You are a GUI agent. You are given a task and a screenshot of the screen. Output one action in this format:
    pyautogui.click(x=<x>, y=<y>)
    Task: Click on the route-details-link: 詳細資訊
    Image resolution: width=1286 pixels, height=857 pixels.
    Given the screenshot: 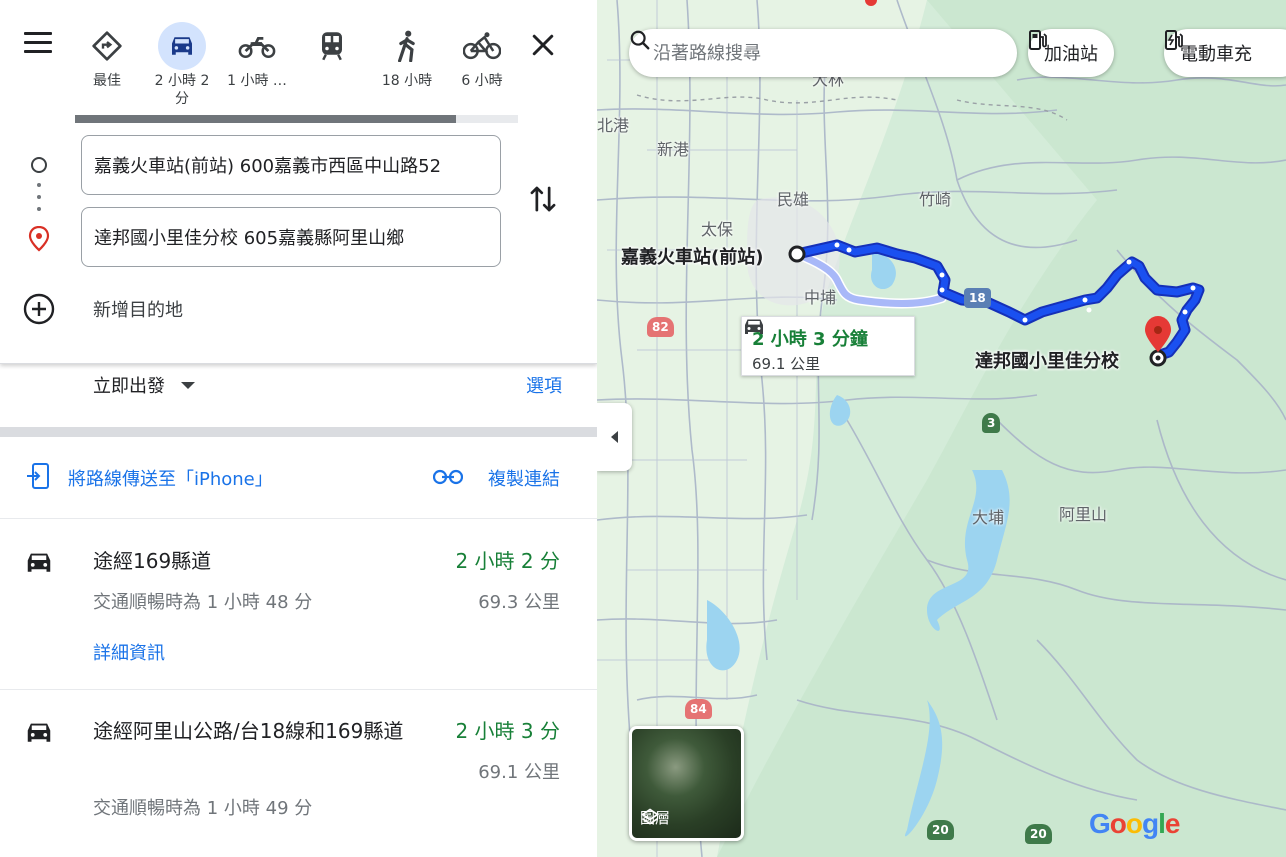 What is the action you would take?
    pyautogui.click(x=129, y=652)
    